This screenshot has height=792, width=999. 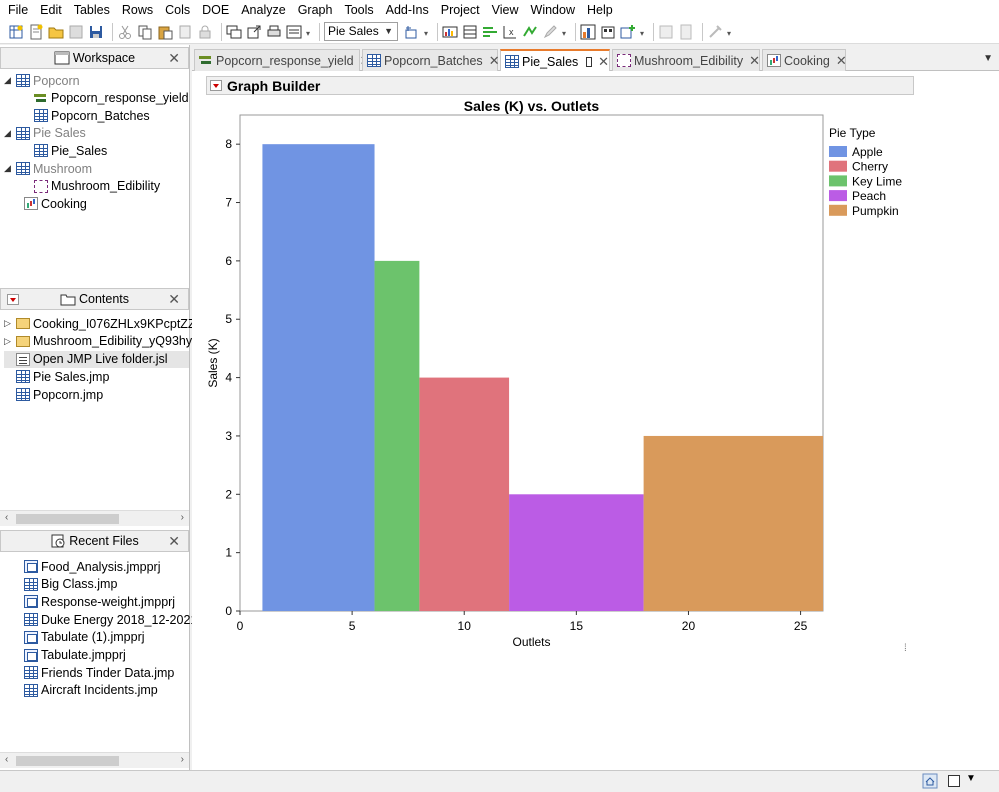 What do you see at coordinates (51, 10) in the screenshot?
I see `menu-edit: Edit` at bounding box center [51, 10].